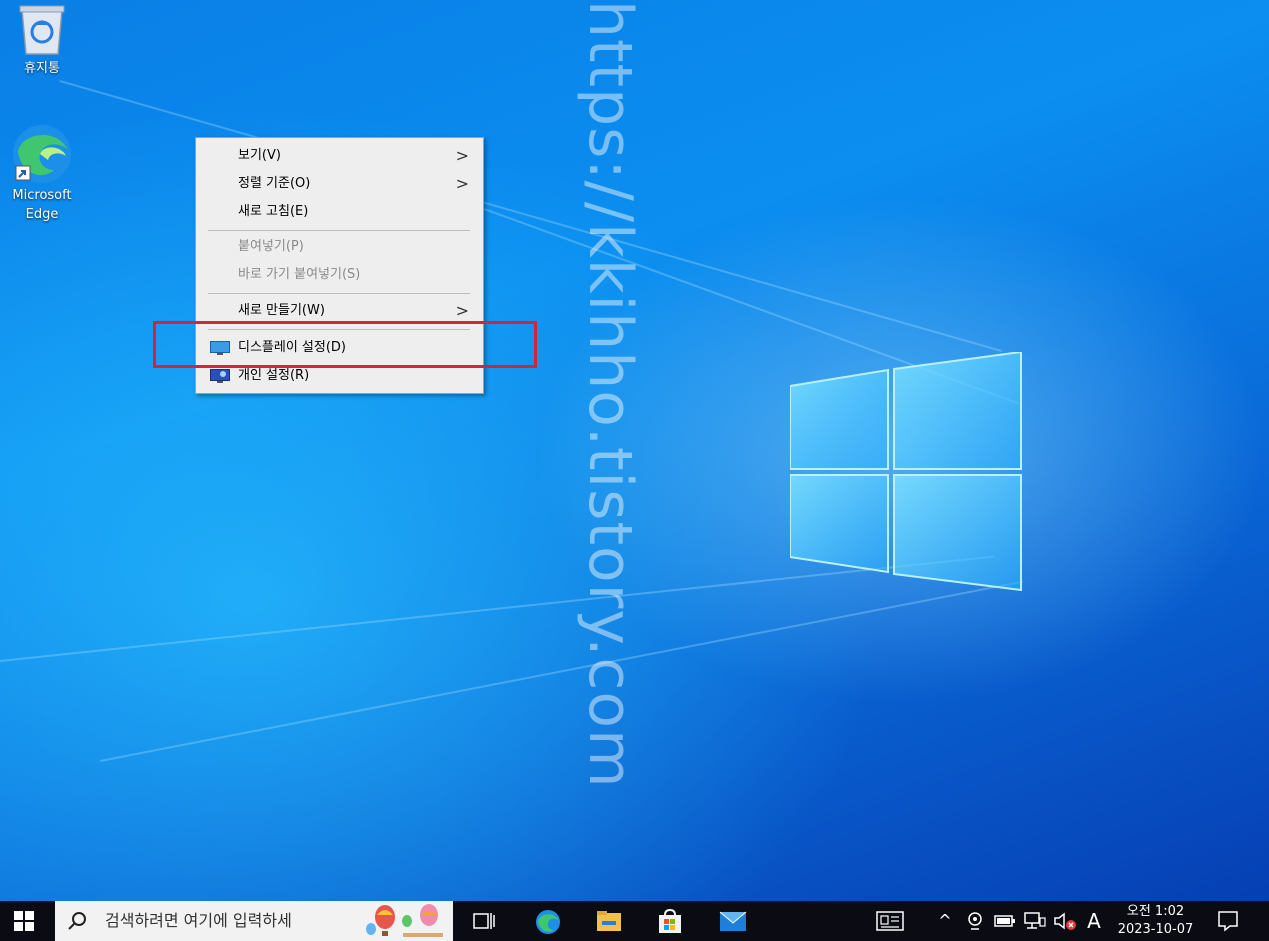 The width and height of the screenshot is (1269, 941). I want to click on watermark-text: https://kkihho.tistory.com, so click(610, 394).